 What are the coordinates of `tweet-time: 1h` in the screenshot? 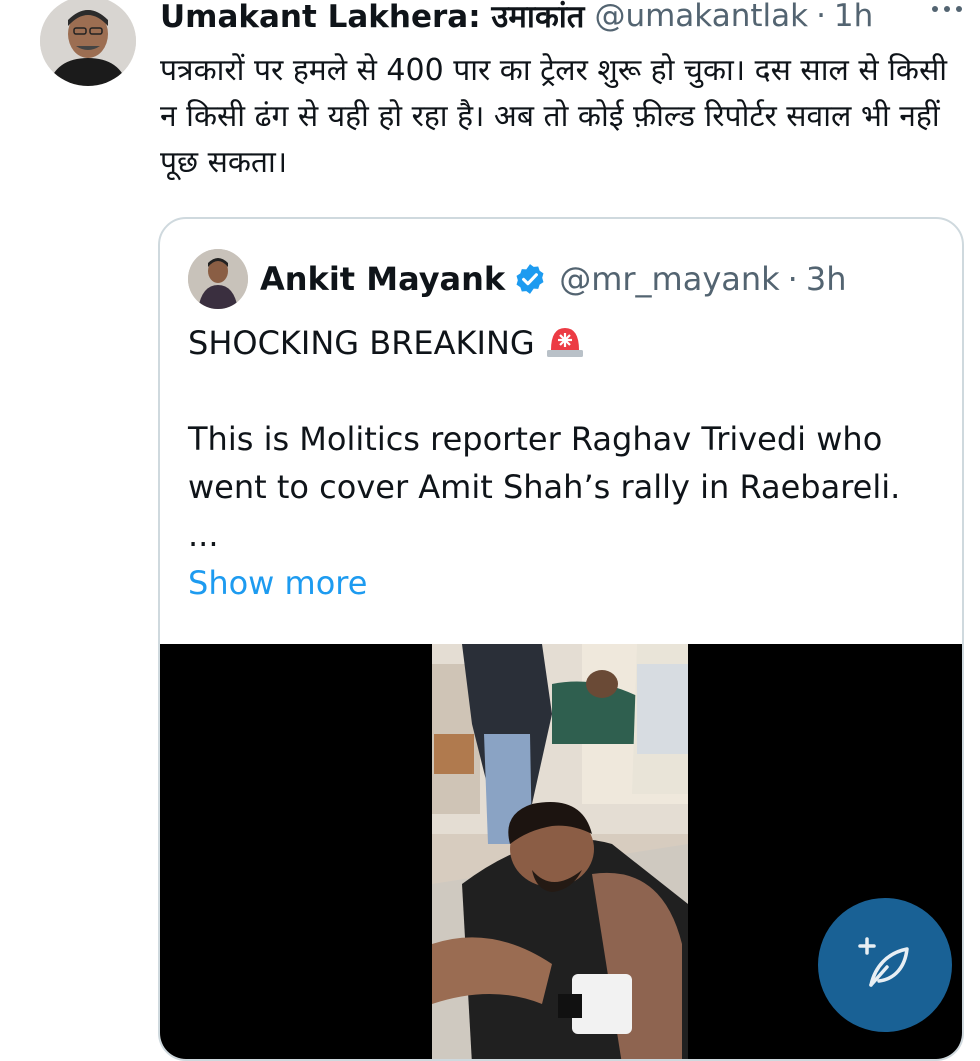 It's located at (853, 17).